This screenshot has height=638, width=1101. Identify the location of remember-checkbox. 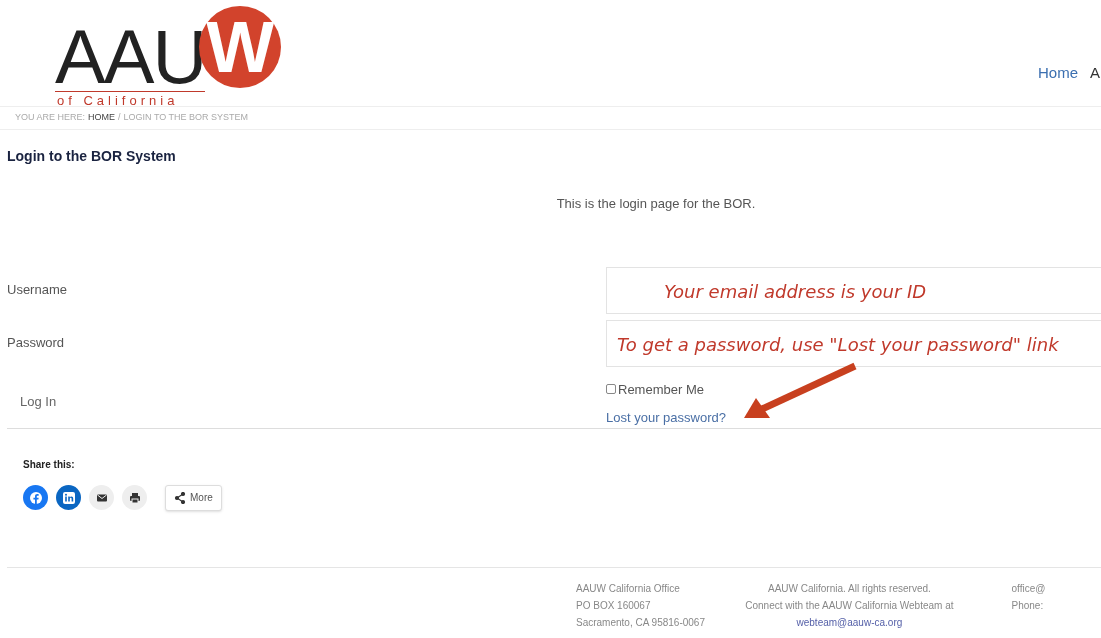
(611, 389).